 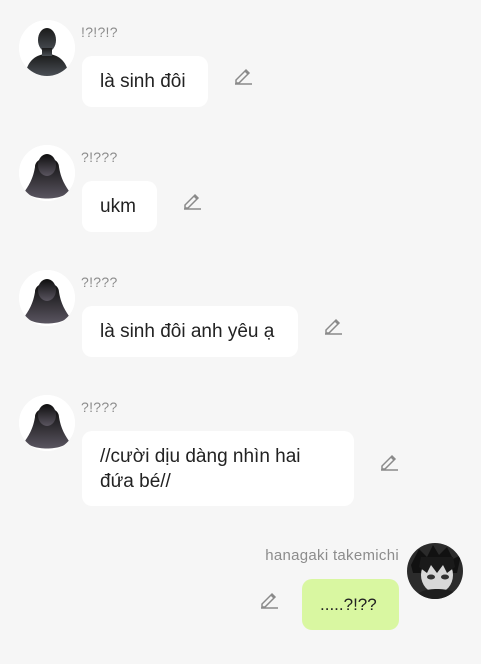 I want to click on message-bubble: //cười dịu dàng nhìn hai đứa bé//, so click(x=218, y=468).